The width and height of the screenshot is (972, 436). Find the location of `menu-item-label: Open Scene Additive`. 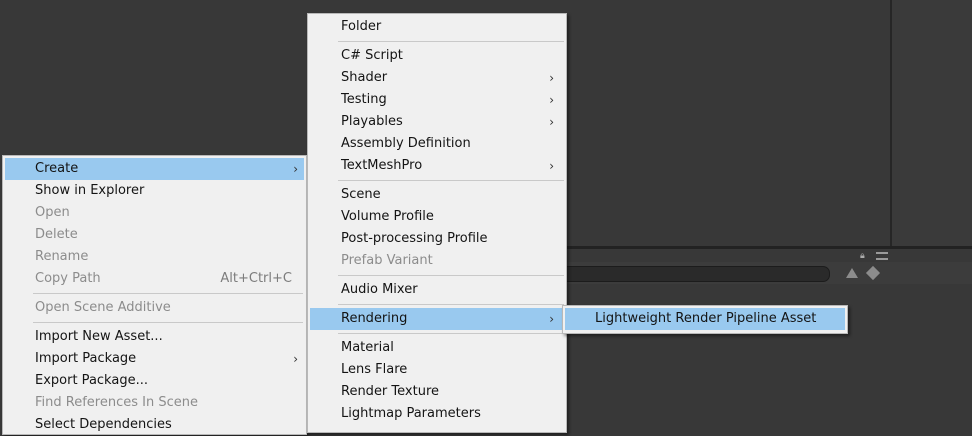

menu-item-label: Open Scene Additive is located at coordinates (103, 307).